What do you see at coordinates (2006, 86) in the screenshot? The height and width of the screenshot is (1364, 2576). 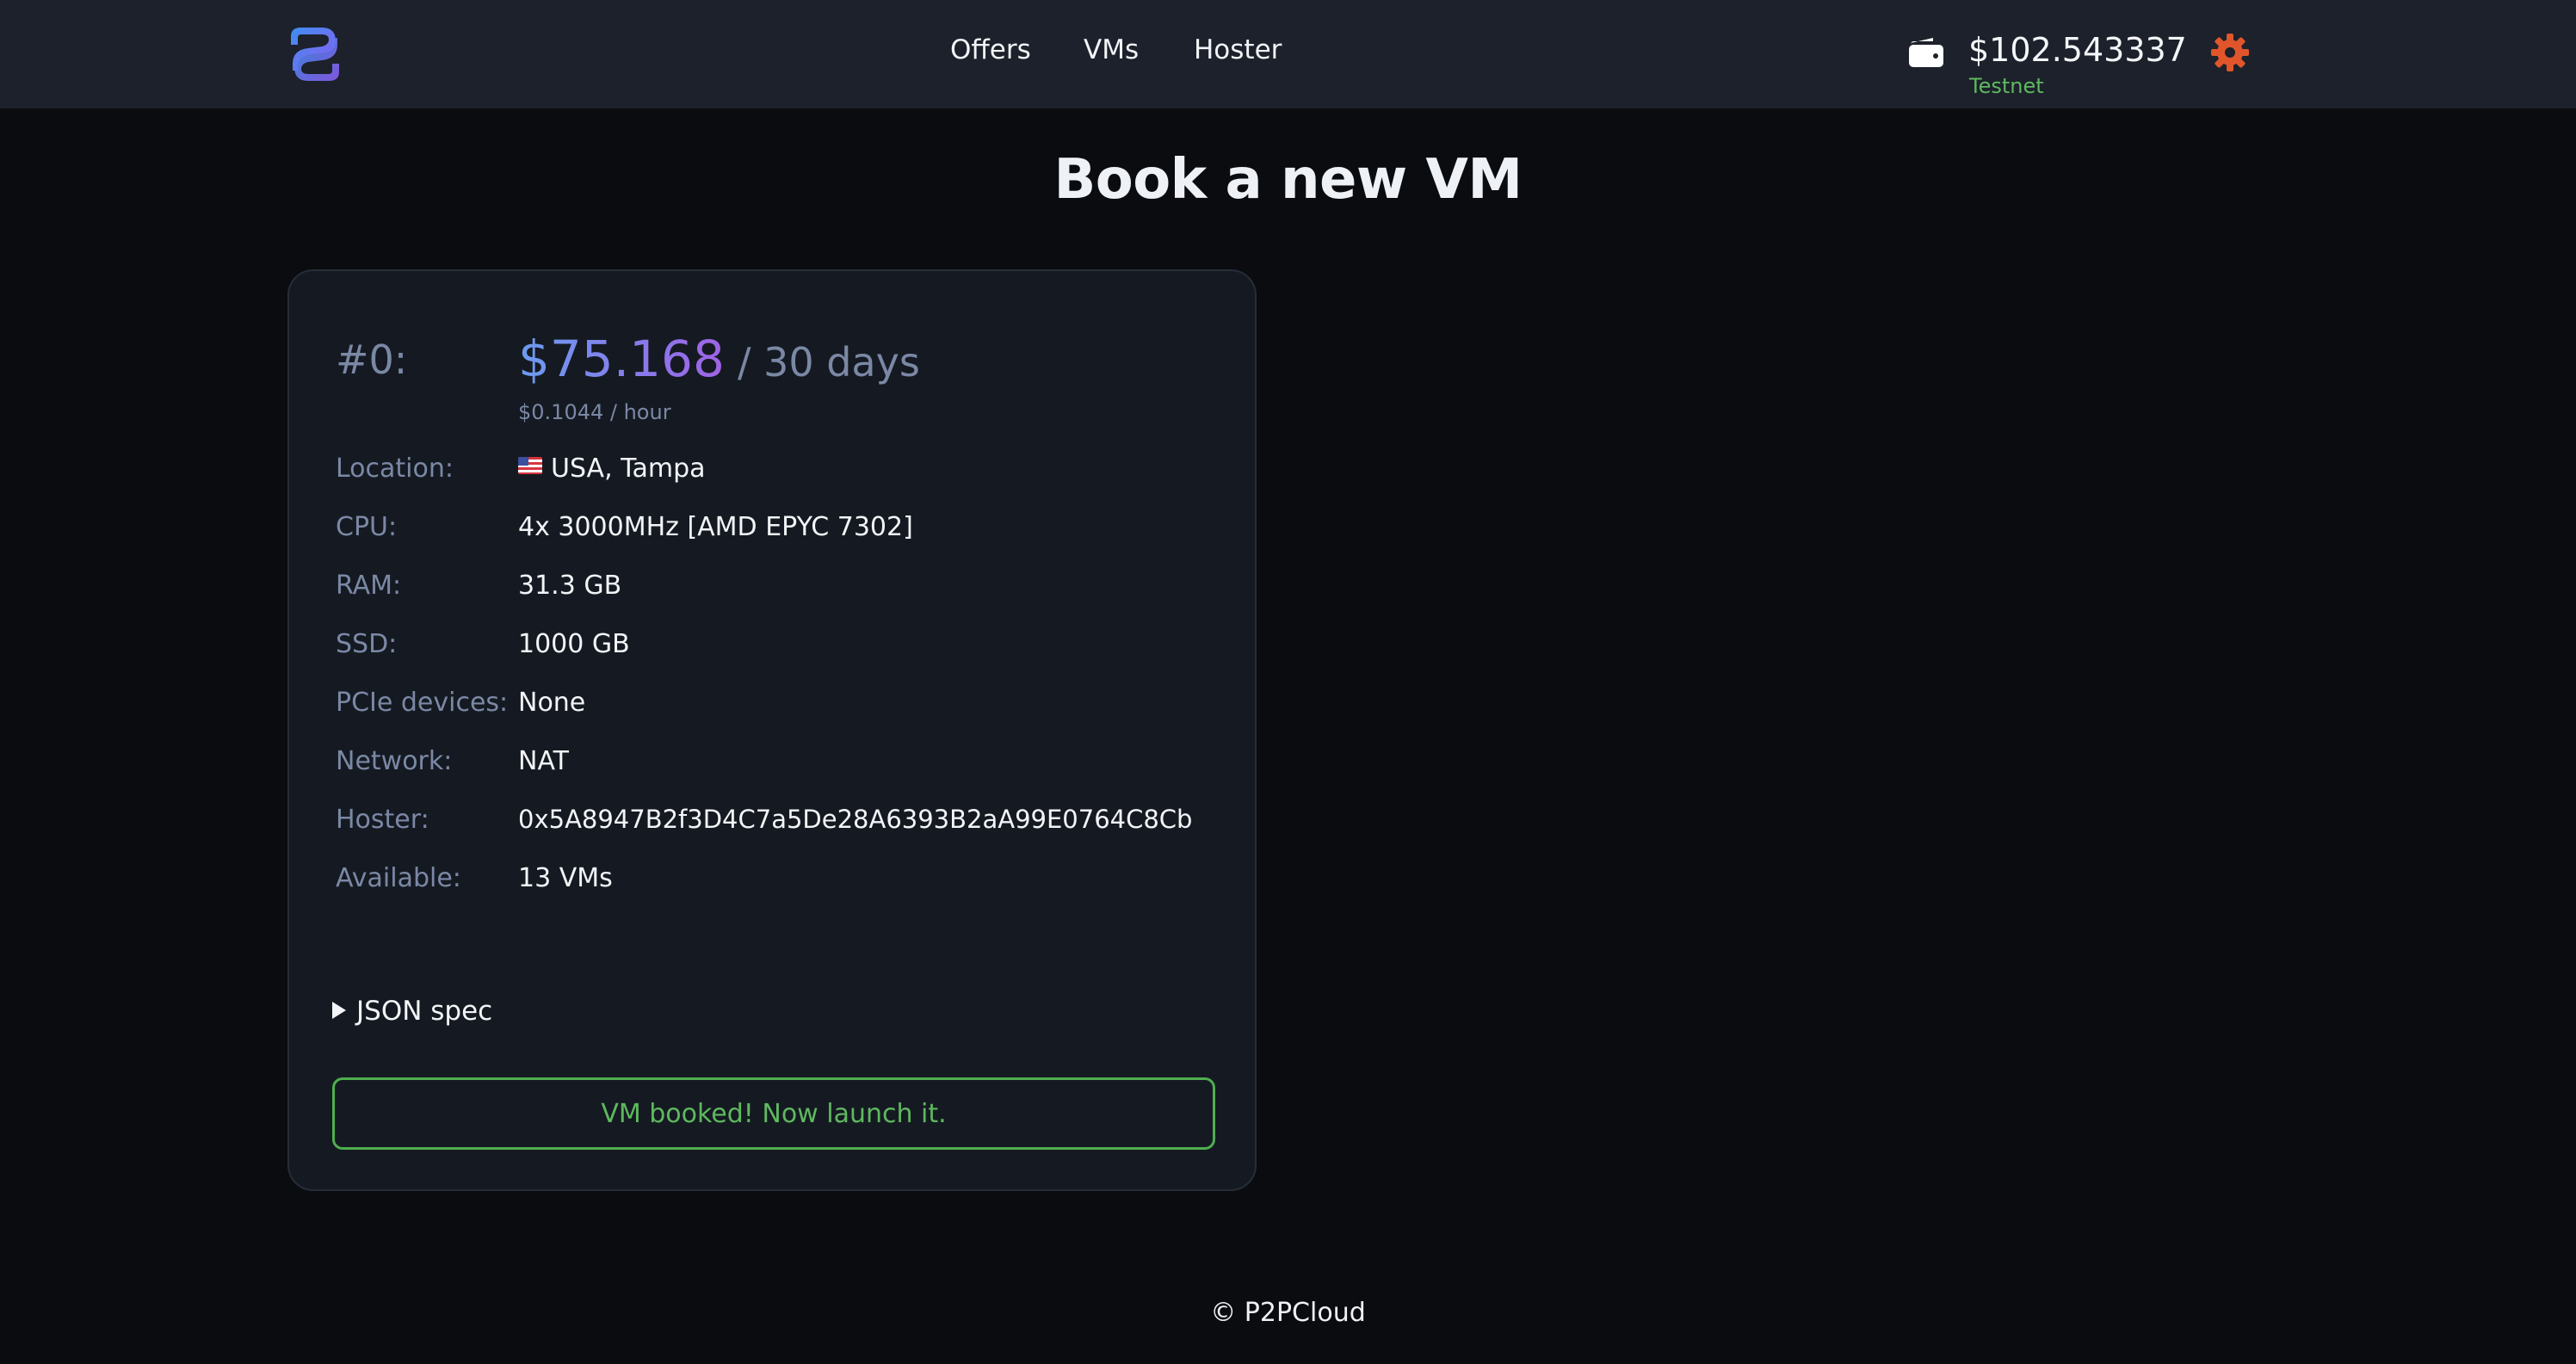 I see `network-label: Testnet` at bounding box center [2006, 86].